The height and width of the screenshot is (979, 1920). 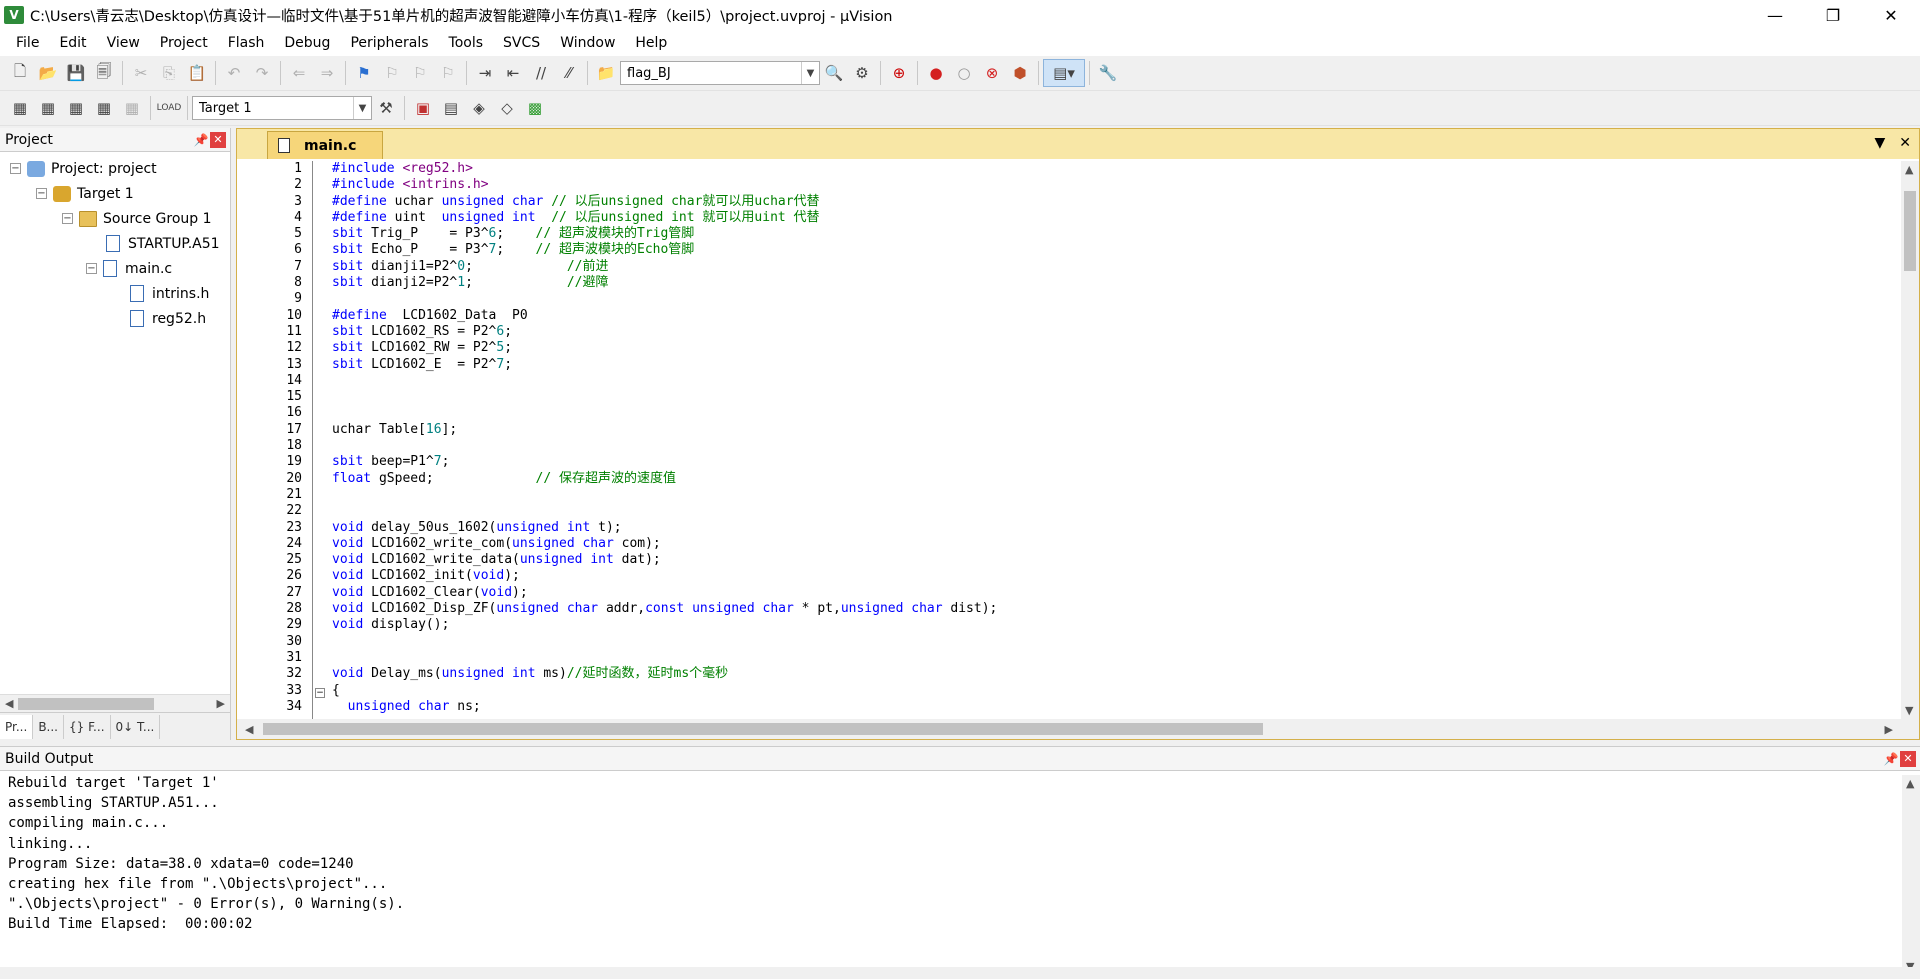 I want to click on select-packs-icon: ▤, so click(x=451, y=108).